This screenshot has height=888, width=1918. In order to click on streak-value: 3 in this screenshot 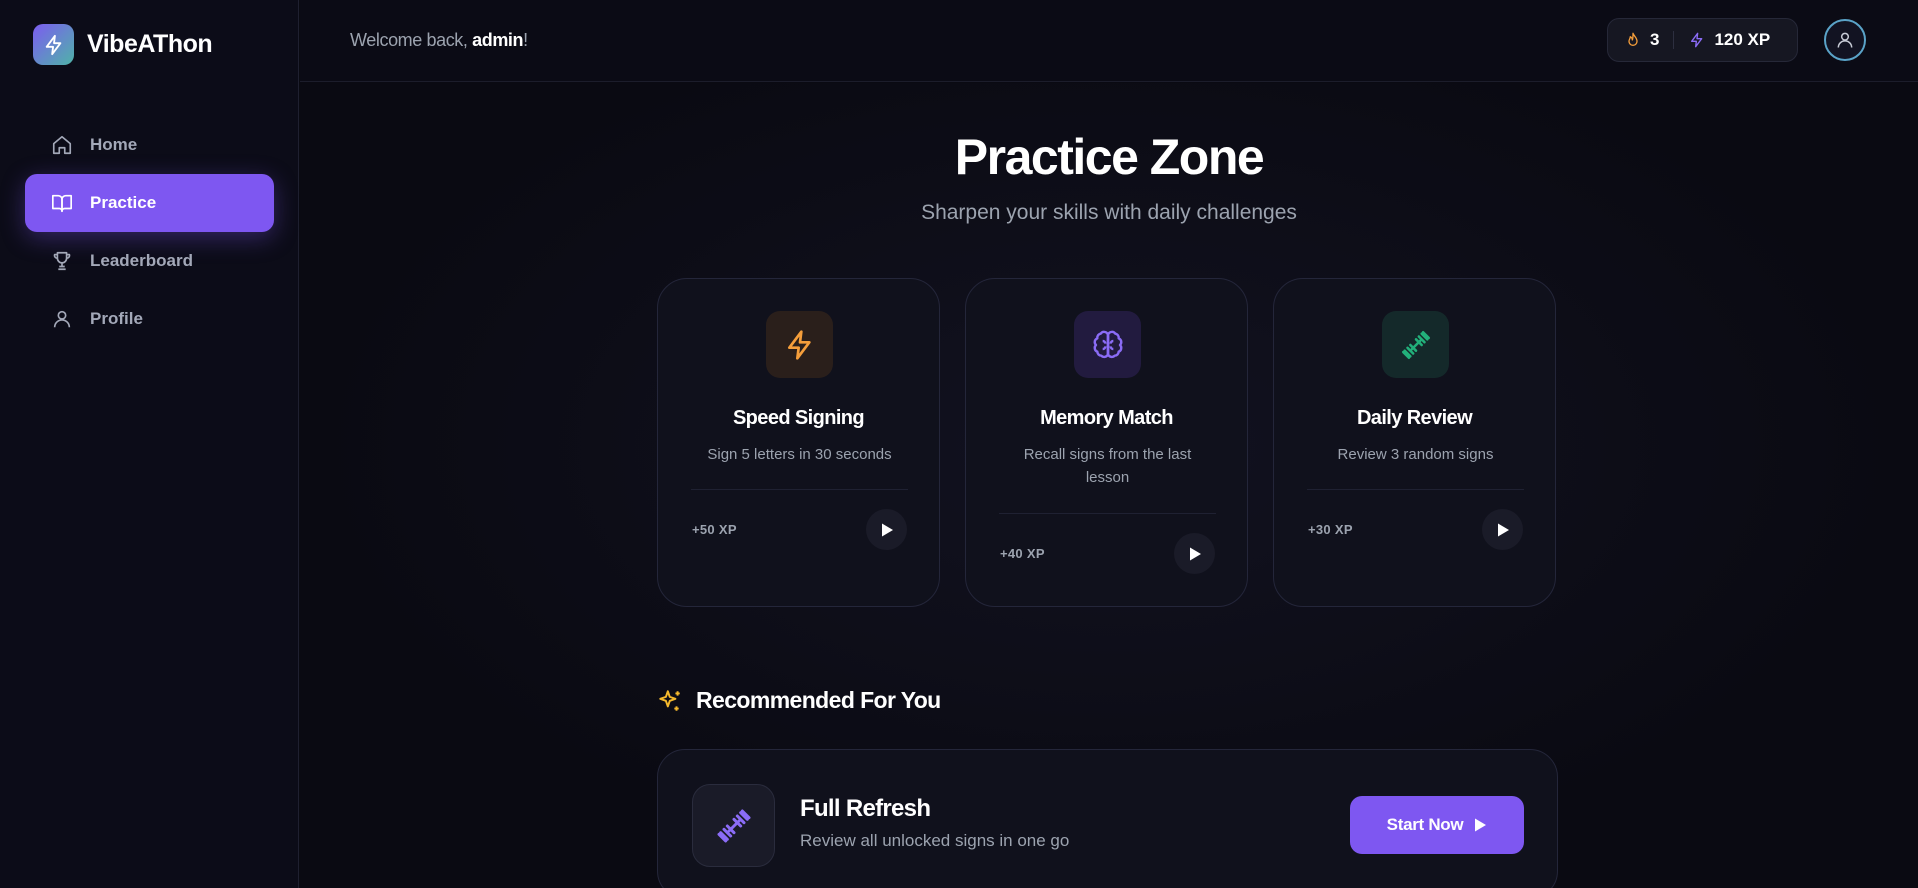, I will do `click(1655, 39)`.